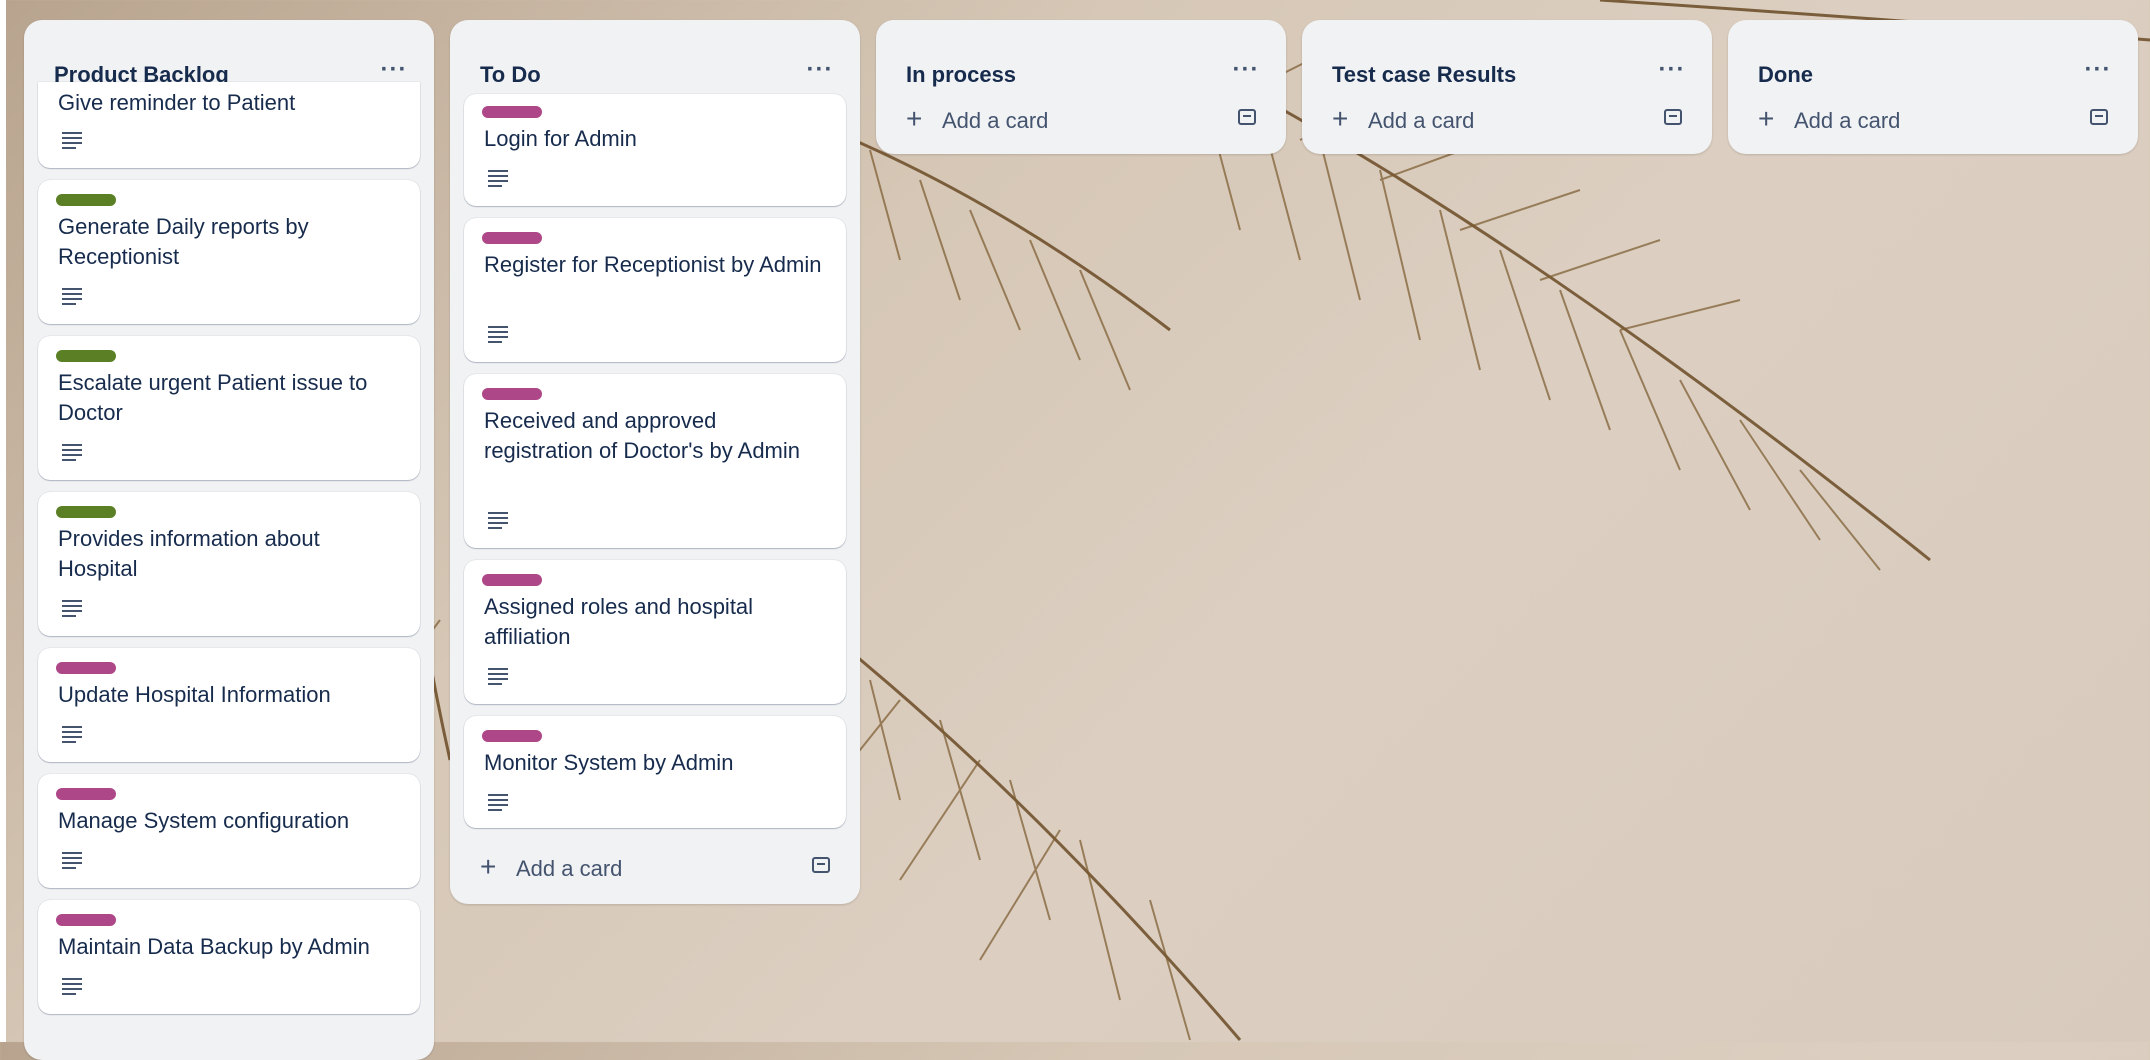 The height and width of the screenshot is (1060, 2150). I want to click on card-title: Login for Admin, so click(560, 138).